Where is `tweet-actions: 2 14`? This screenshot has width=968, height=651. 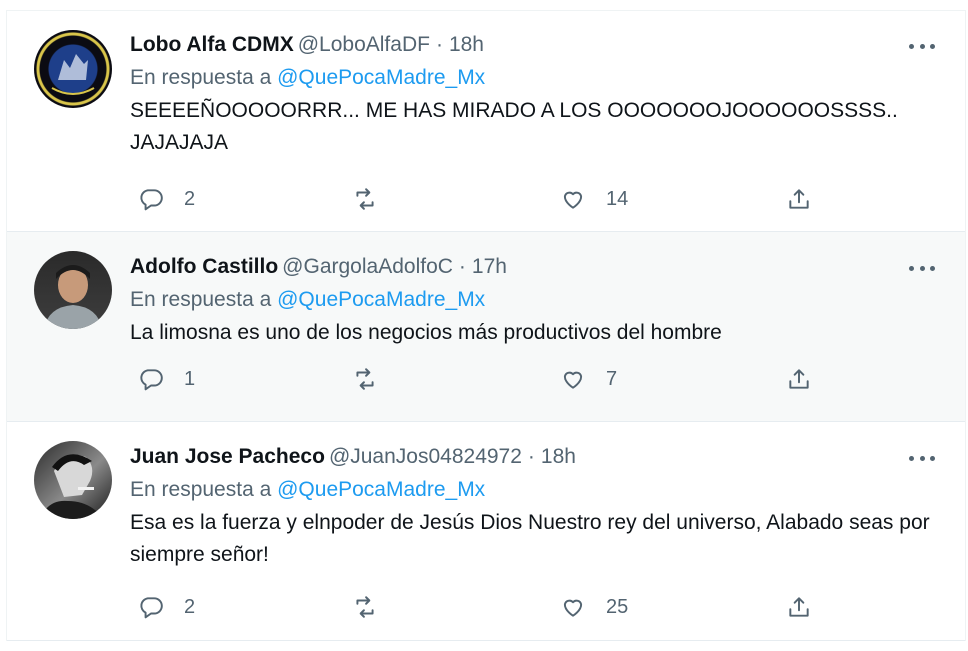
tweet-actions: 2 14 is located at coordinates (480, 199).